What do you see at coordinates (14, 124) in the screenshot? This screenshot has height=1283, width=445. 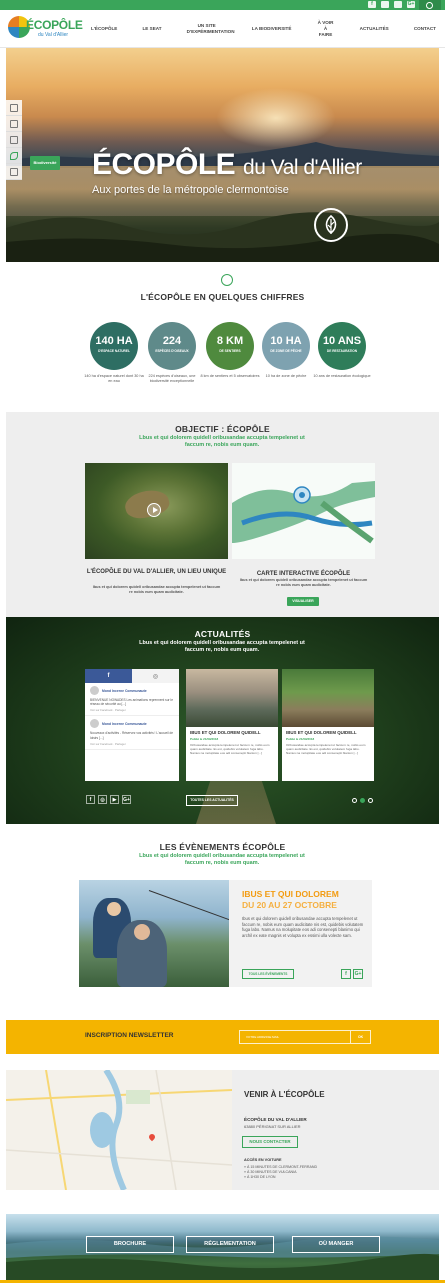 I see `tool-walk-icon` at bounding box center [14, 124].